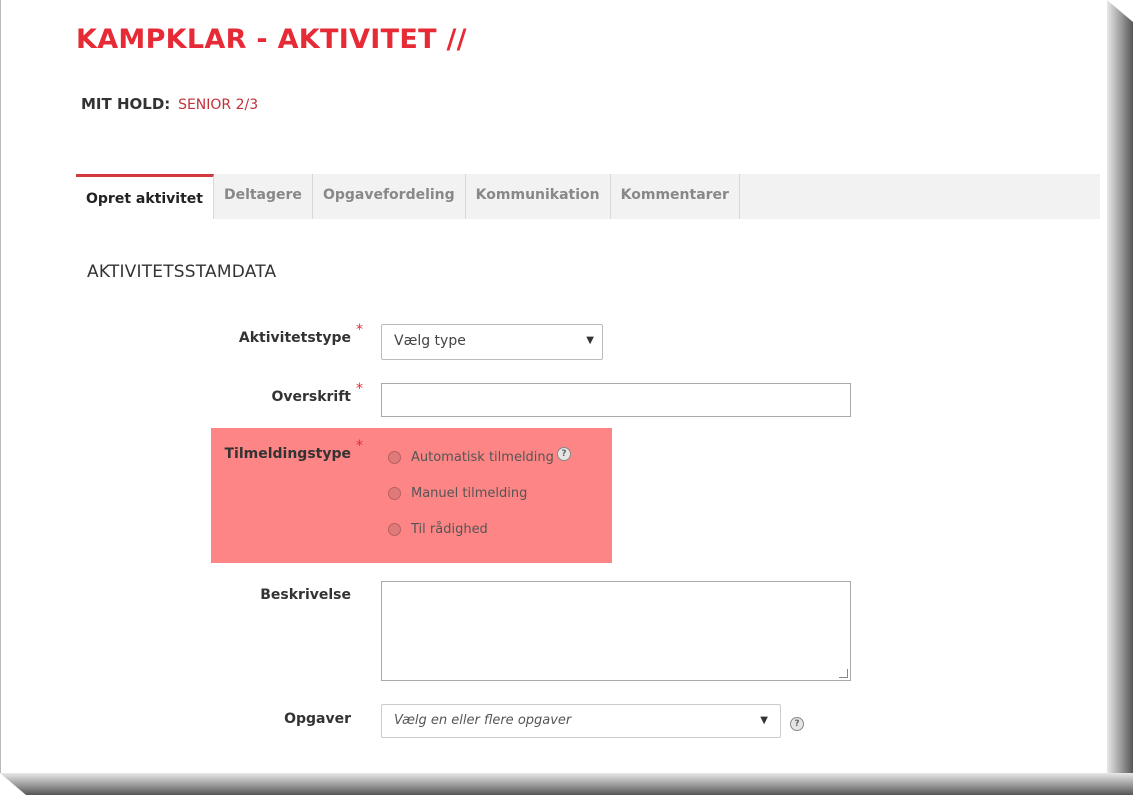 Image resolution: width=1133 pixels, height=795 pixels. What do you see at coordinates (145, 196) in the screenshot?
I see `tab-opret-aktivitet: Opret aktivitet` at bounding box center [145, 196].